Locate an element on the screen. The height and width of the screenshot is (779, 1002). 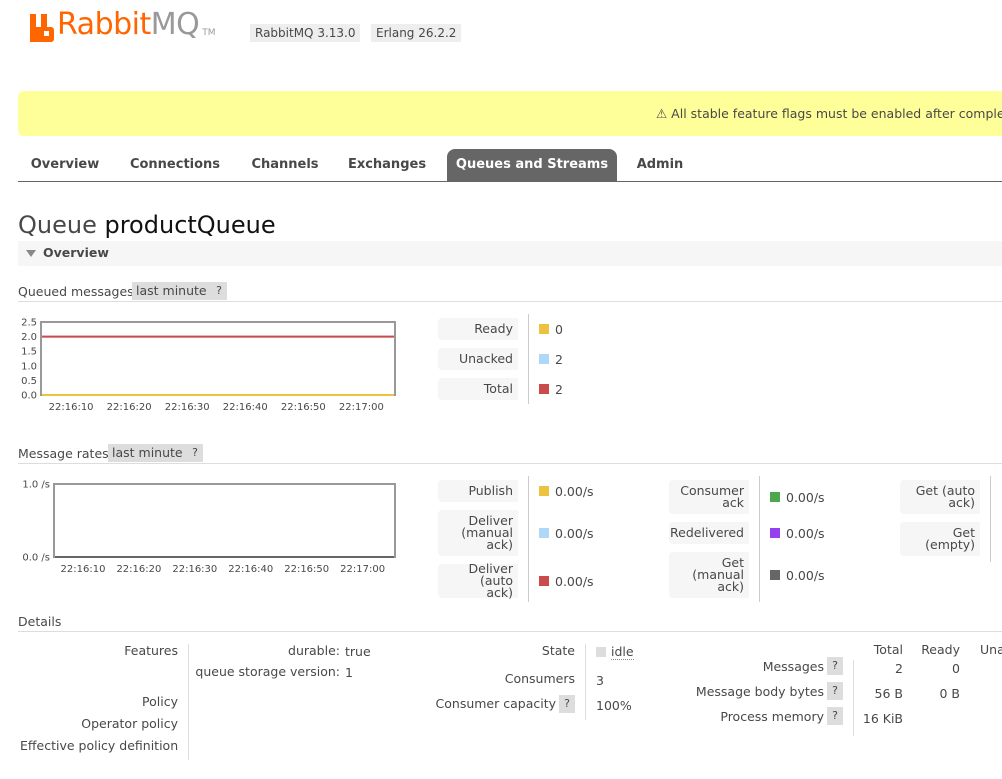
queued-chart-ytick-label: 2.0 is located at coordinates (29, 337).